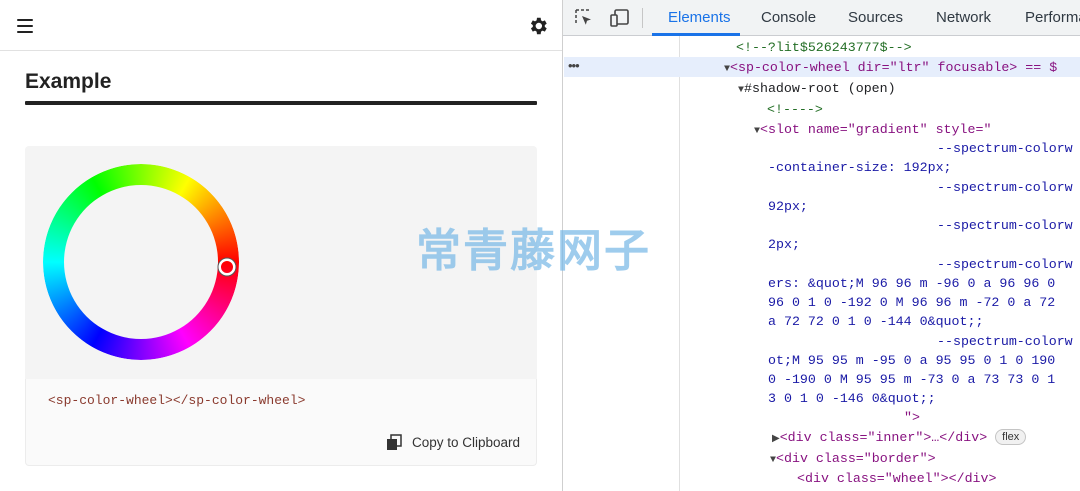 Image resolution: width=1080 pixels, height=491 pixels. I want to click on top-bar, so click(281, 25).